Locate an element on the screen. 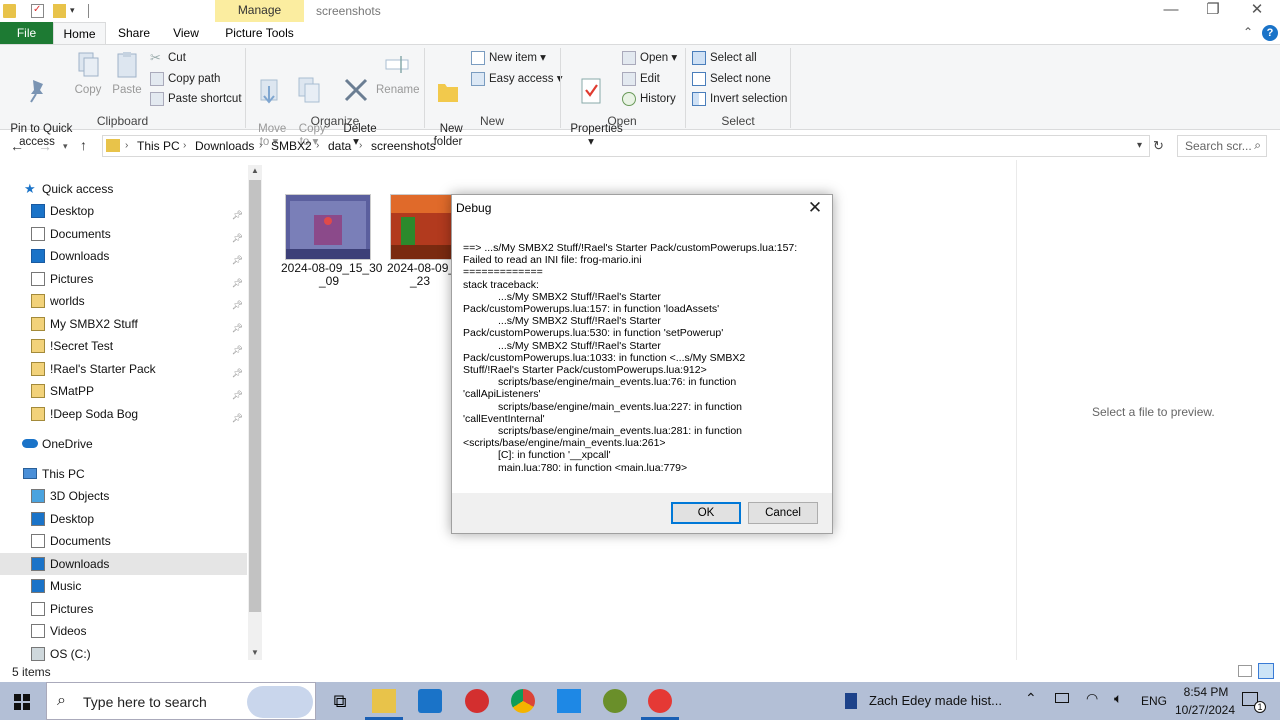  cancel-button: Cancel is located at coordinates (783, 513).